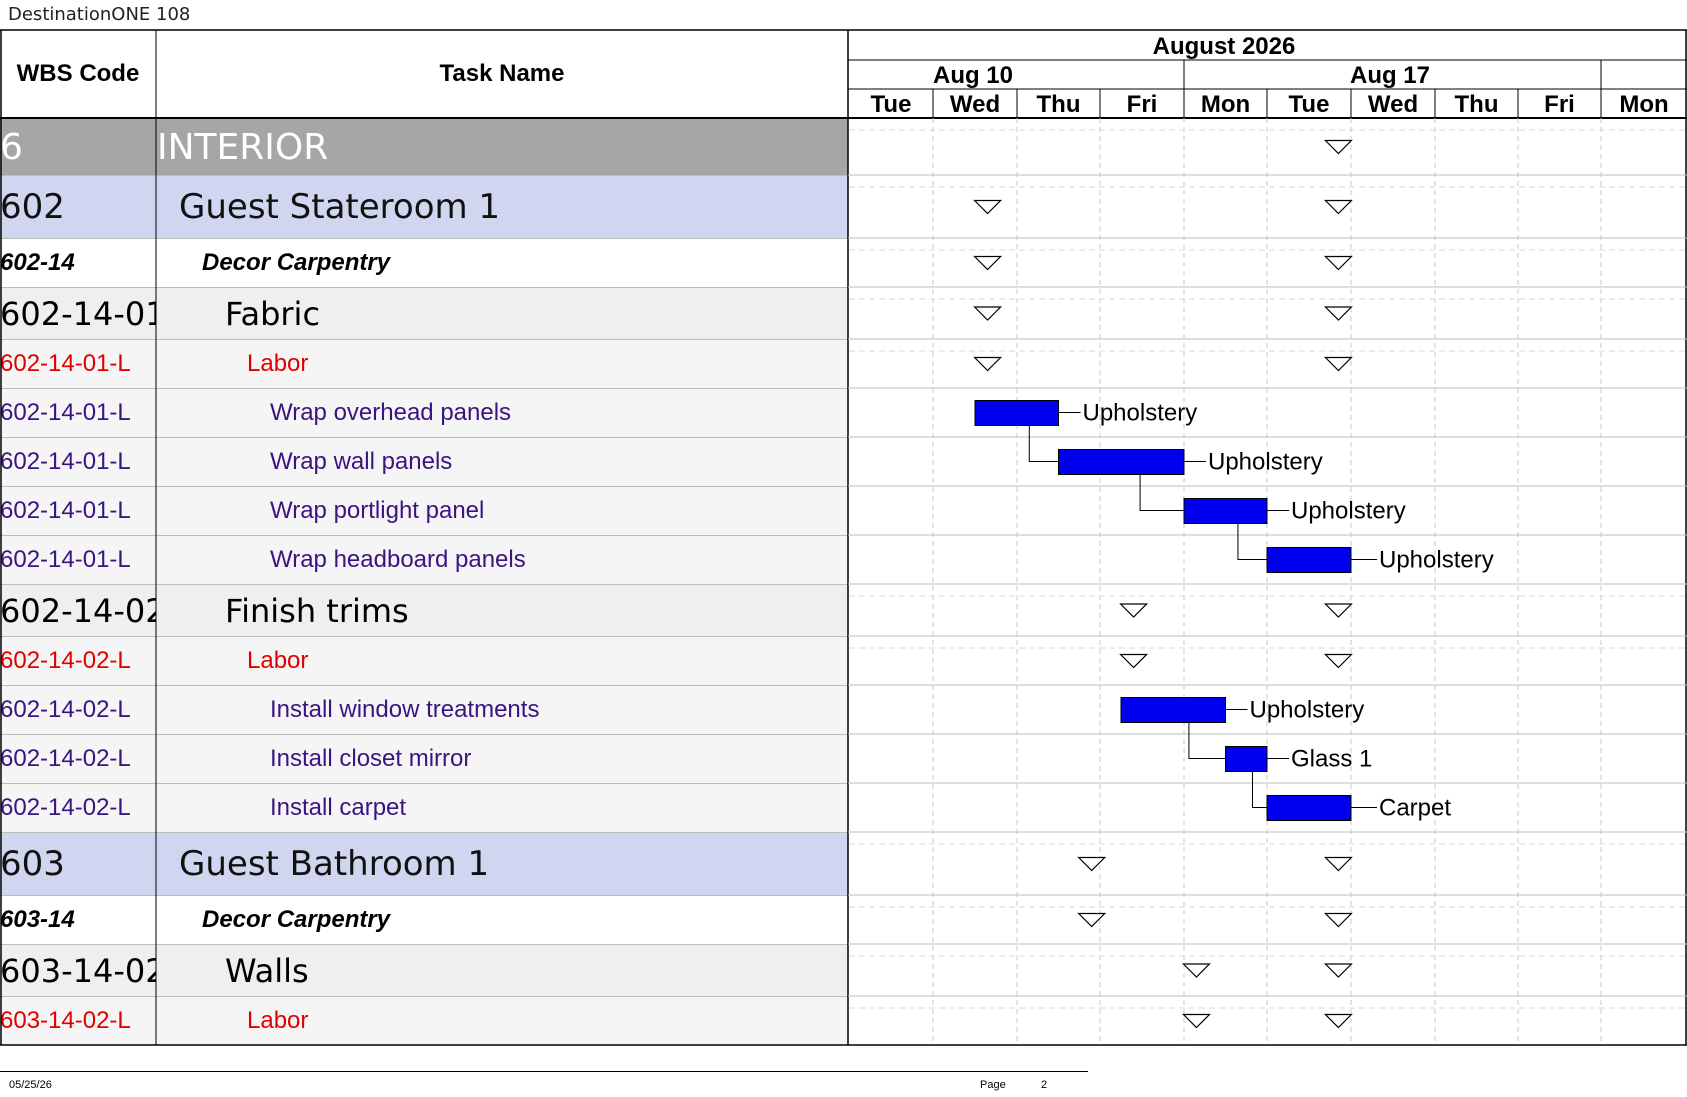 This screenshot has height=1097, width=1687. Describe the element at coordinates (544, 1071) in the screenshot. I see `footer-divider` at that location.